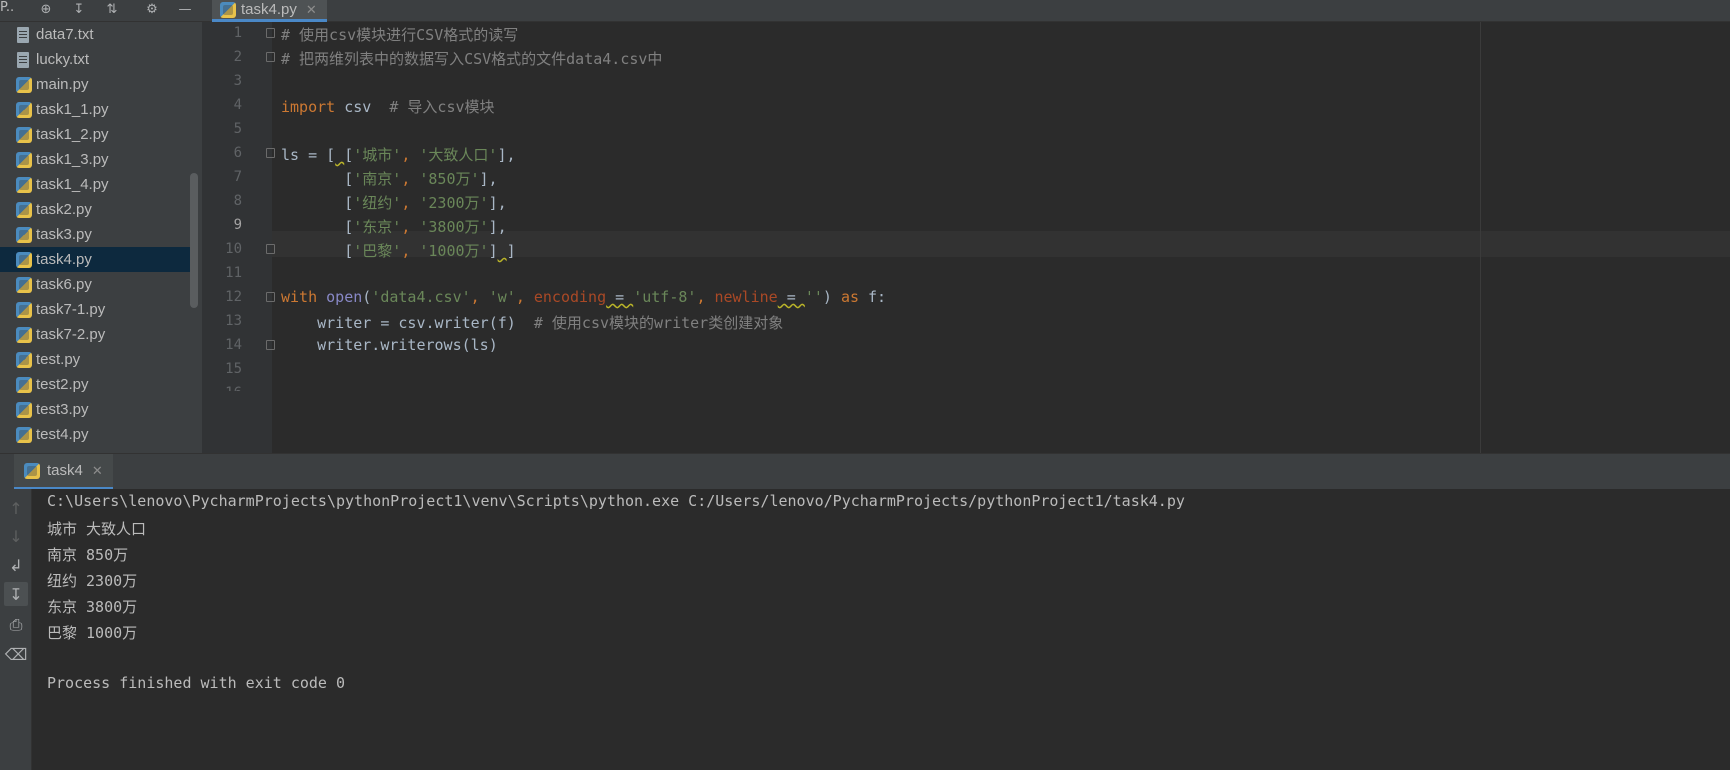 Image resolution: width=1730 pixels, height=770 pixels. What do you see at coordinates (97, 529) in the screenshot?
I see `console-line: 城市 大致人口` at bounding box center [97, 529].